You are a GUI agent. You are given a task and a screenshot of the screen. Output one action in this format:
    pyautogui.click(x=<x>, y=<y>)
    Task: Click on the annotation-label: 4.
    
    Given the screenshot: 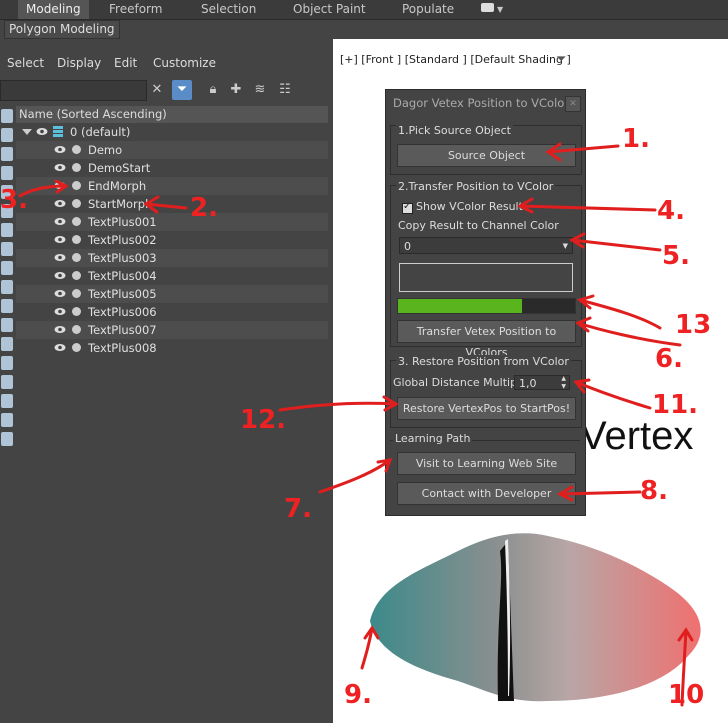 What is the action you would take?
    pyautogui.click(x=671, y=211)
    